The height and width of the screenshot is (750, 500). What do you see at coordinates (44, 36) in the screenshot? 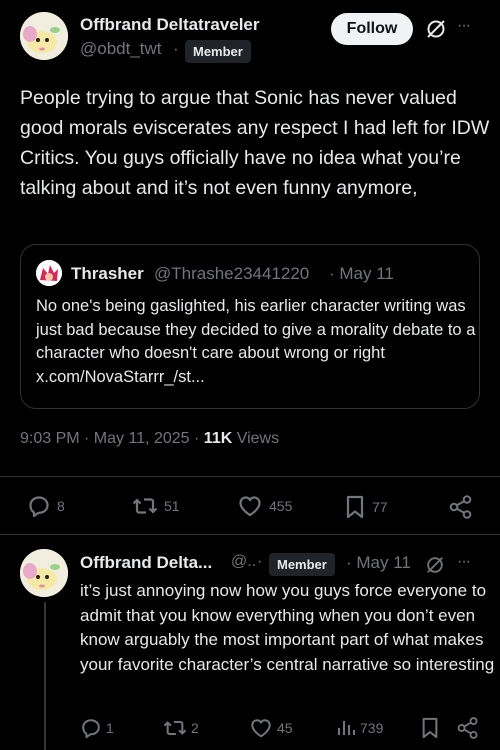
I see `avatar` at bounding box center [44, 36].